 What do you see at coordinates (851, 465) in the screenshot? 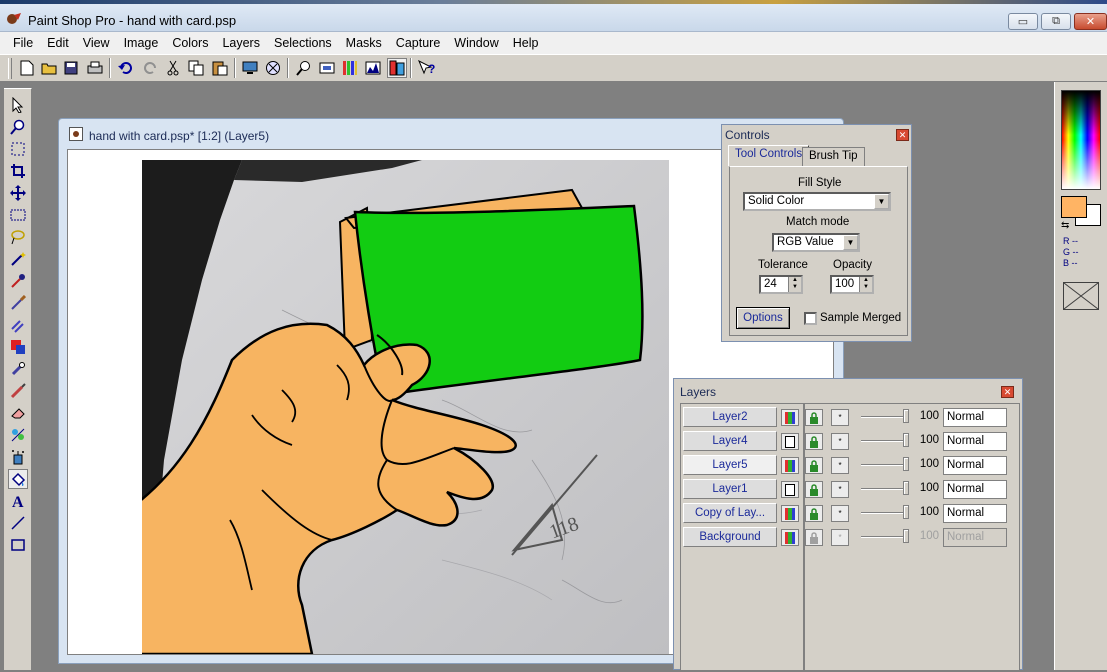
I see `layer-row-selected: Layer5 * 100 Normal` at bounding box center [851, 465].